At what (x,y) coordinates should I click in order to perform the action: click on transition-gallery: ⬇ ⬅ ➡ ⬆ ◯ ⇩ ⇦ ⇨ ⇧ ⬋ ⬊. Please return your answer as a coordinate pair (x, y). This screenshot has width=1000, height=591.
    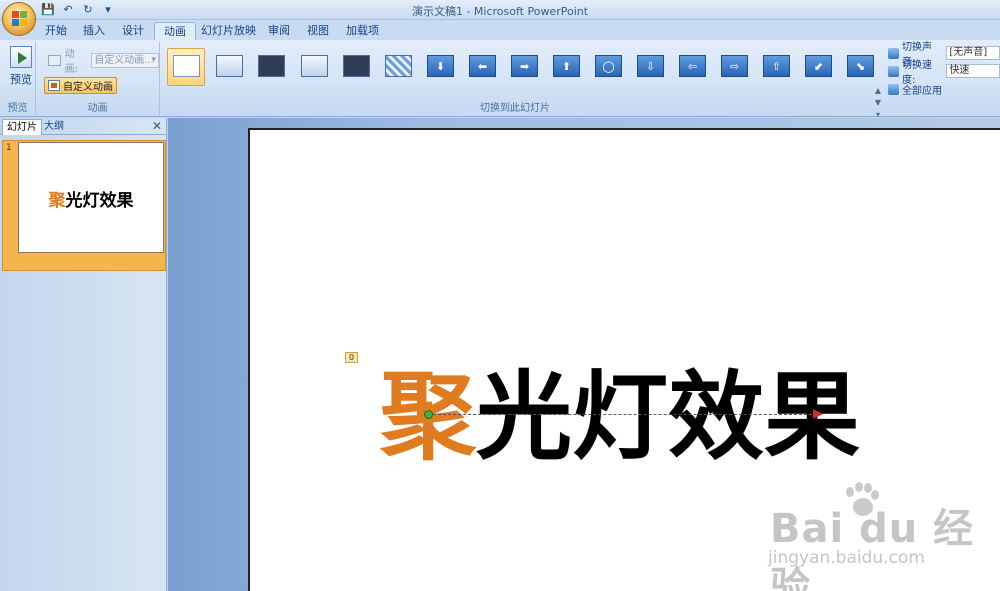
    Looking at the image, I should click on (520, 70).